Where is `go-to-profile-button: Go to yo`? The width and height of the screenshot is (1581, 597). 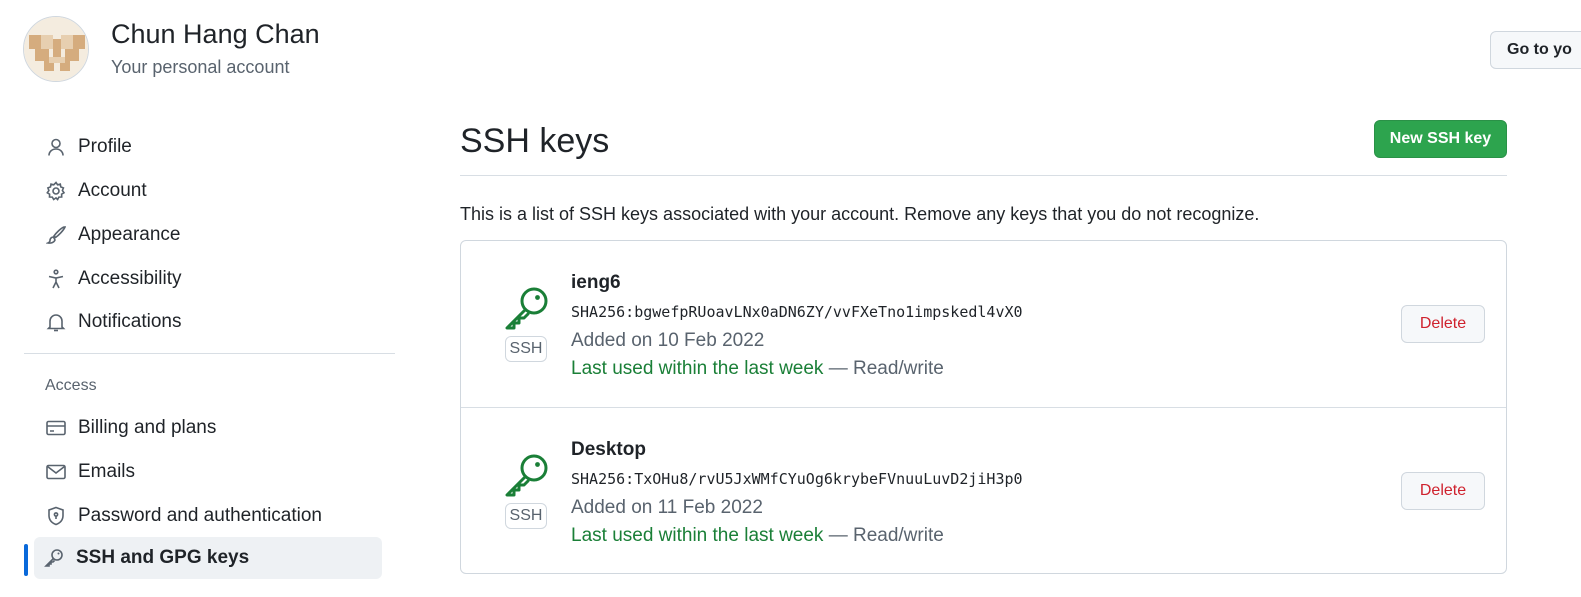
go-to-profile-button: Go to yo is located at coordinates (1535, 50).